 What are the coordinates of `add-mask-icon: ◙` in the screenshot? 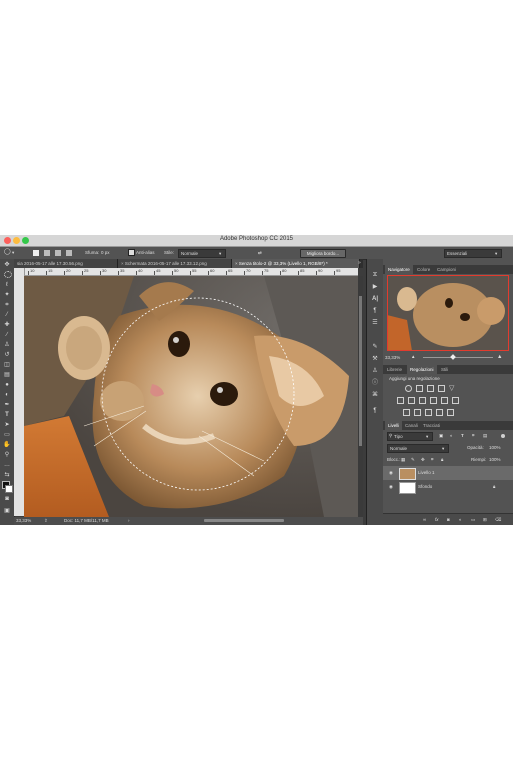 It's located at (448, 519).